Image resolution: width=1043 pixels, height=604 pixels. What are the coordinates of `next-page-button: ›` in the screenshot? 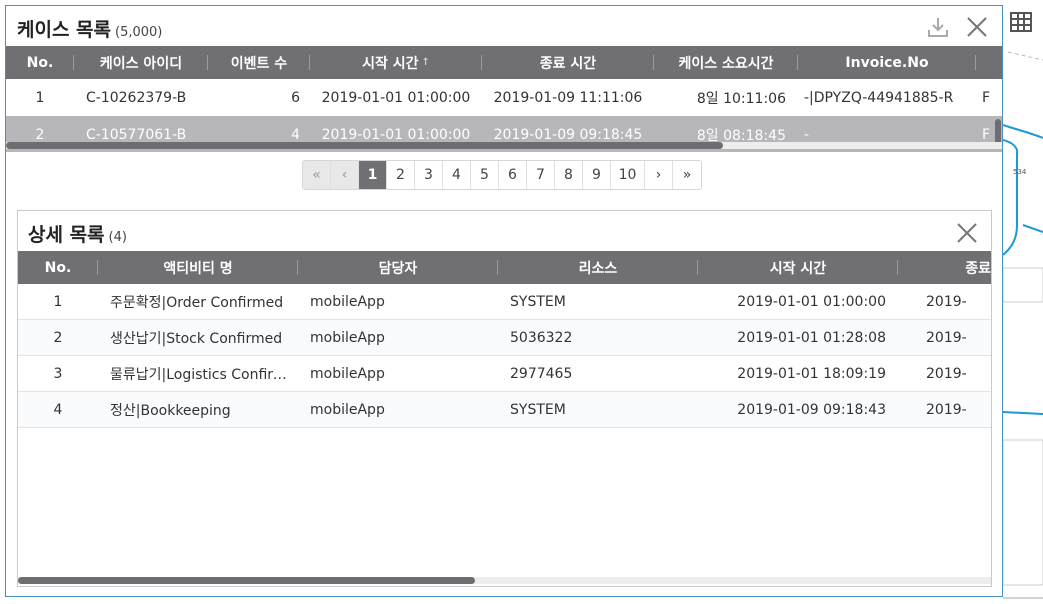 It's located at (659, 175).